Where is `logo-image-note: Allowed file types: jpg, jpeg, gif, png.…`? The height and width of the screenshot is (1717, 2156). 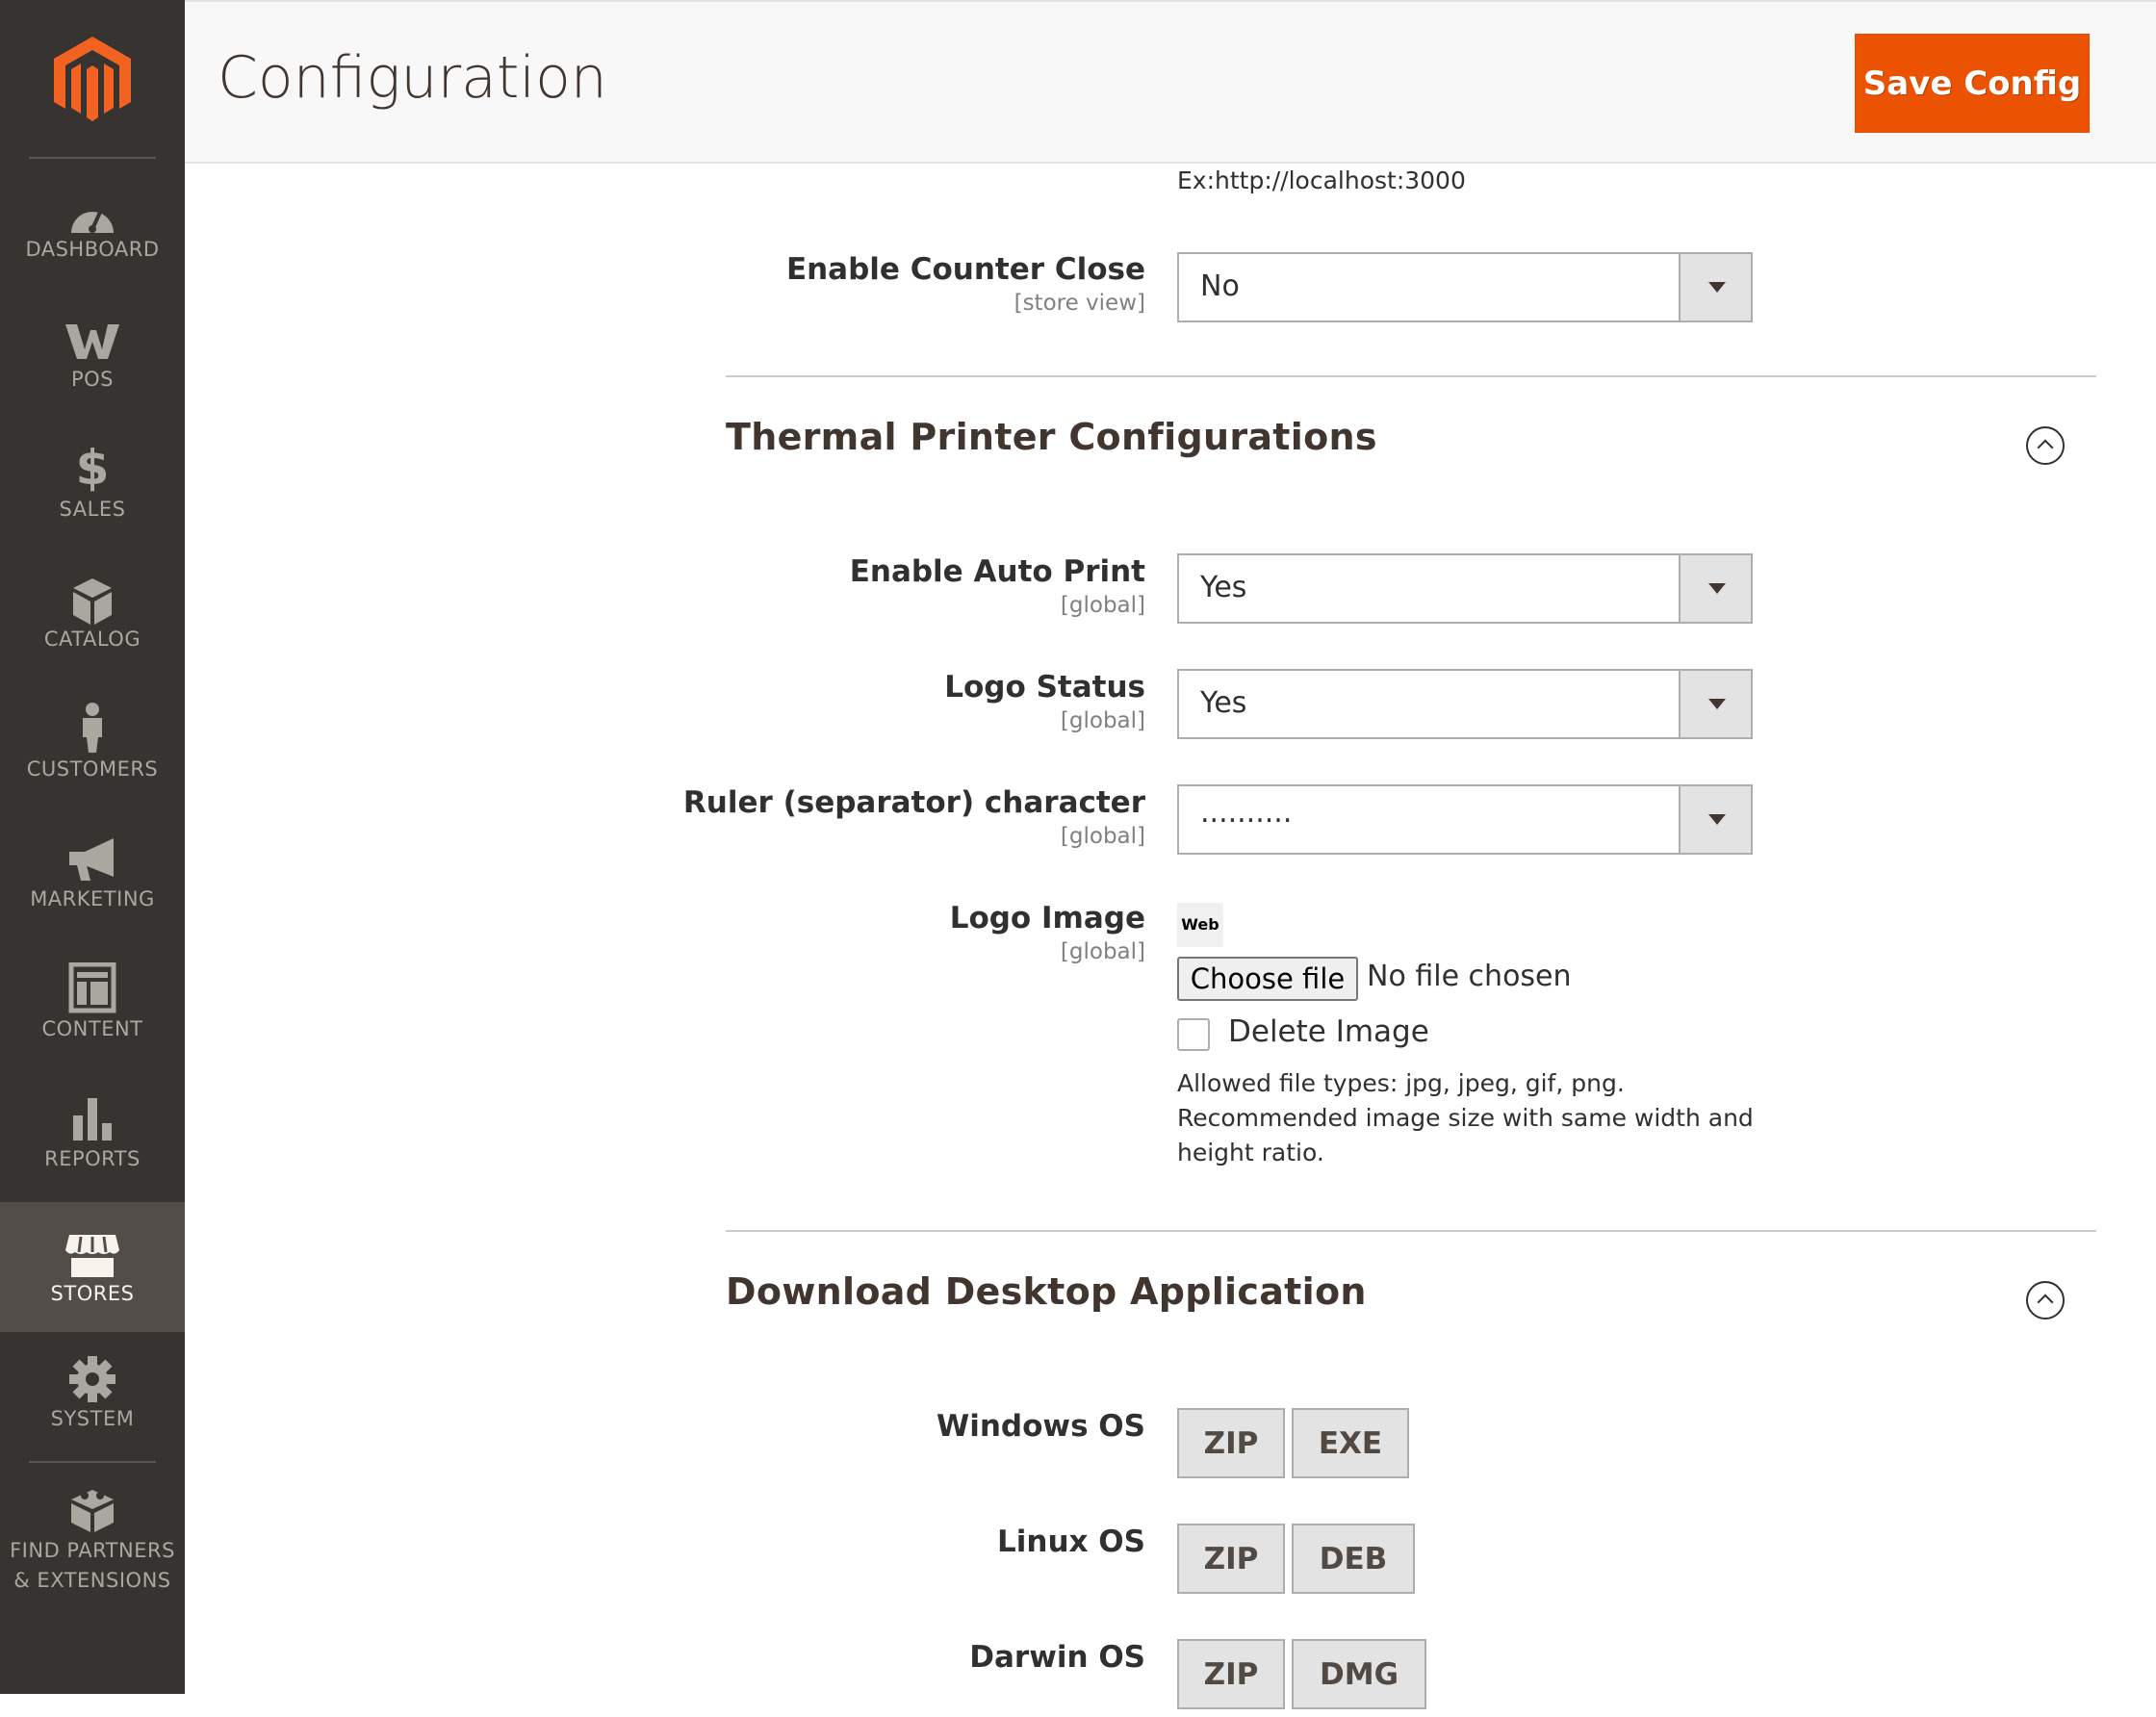 logo-image-note: Allowed file types: jpg, jpeg, gif, png.… is located at coordinates (1475, 1118).